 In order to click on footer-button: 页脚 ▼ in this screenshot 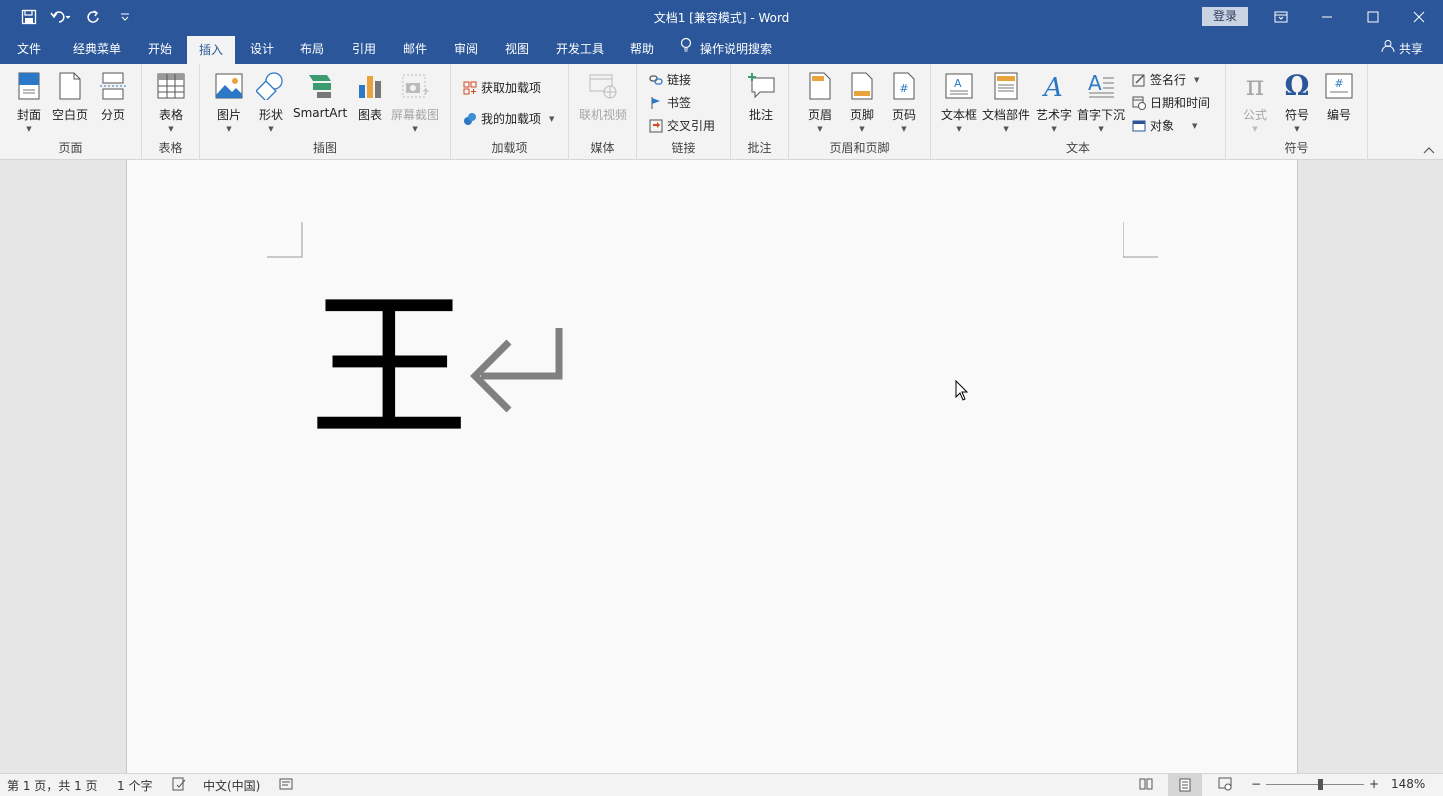, I will do `click(862, 101)`.